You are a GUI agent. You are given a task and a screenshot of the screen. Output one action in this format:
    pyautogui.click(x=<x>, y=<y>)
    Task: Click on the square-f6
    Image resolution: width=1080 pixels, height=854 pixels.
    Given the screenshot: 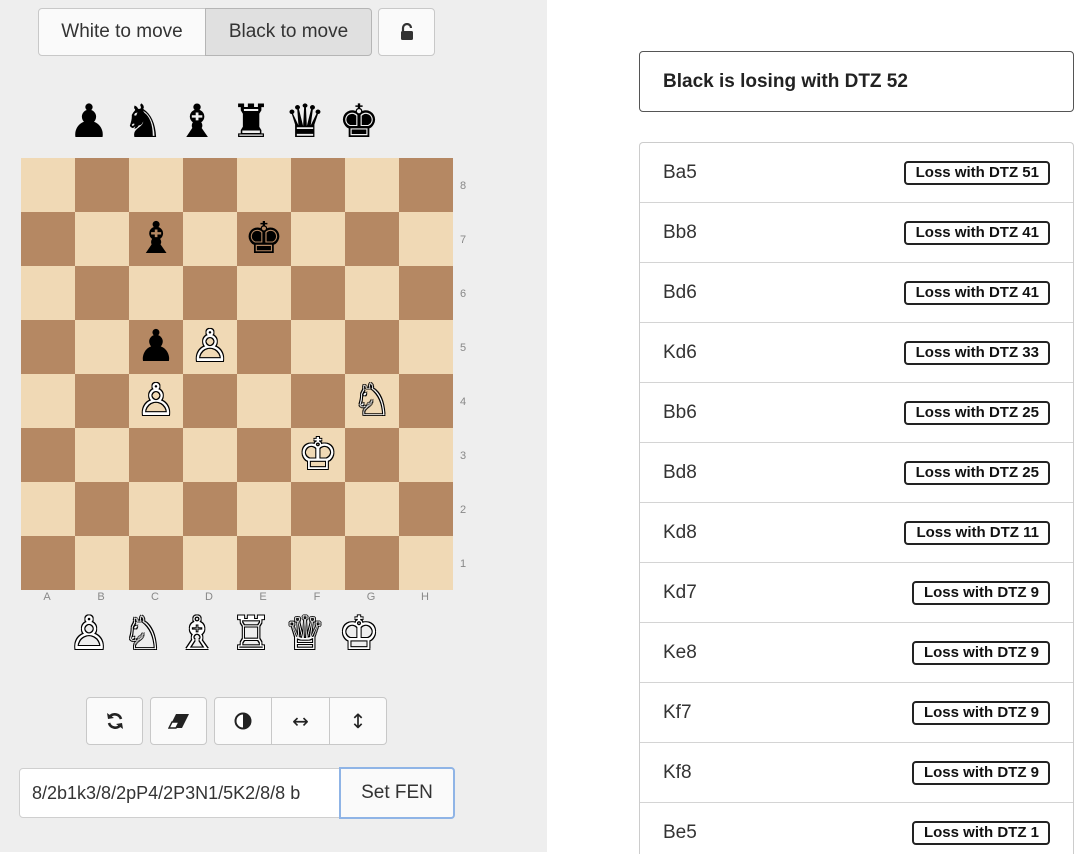 What is the action you would take?
    pyautogui.click(x=318, y=293)
    